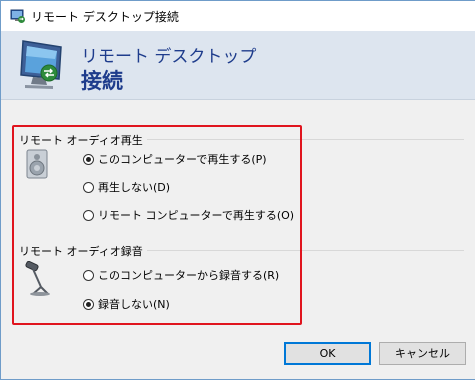  I want to click on recording-group-divider, so click(305, 250).